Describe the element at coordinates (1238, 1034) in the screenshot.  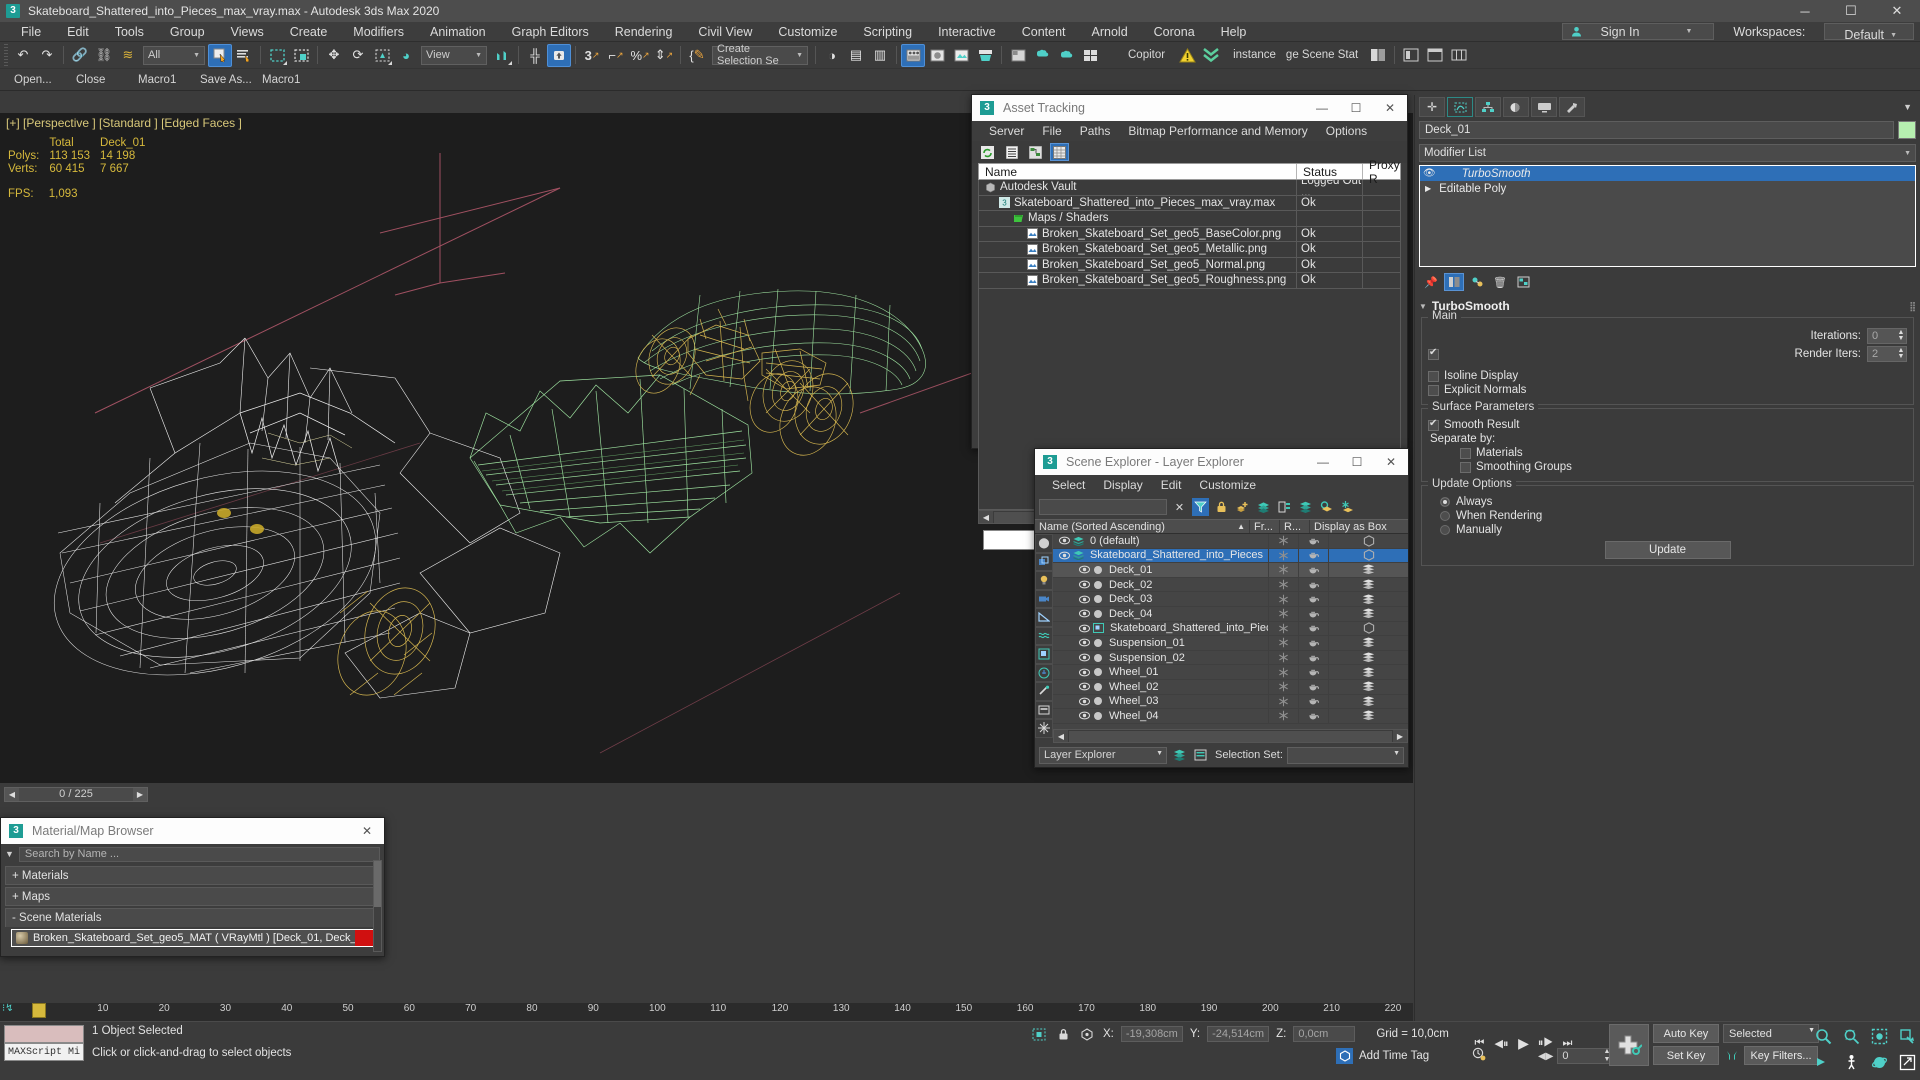
I see `y-coordinate-field: -24,514cm` at that location.